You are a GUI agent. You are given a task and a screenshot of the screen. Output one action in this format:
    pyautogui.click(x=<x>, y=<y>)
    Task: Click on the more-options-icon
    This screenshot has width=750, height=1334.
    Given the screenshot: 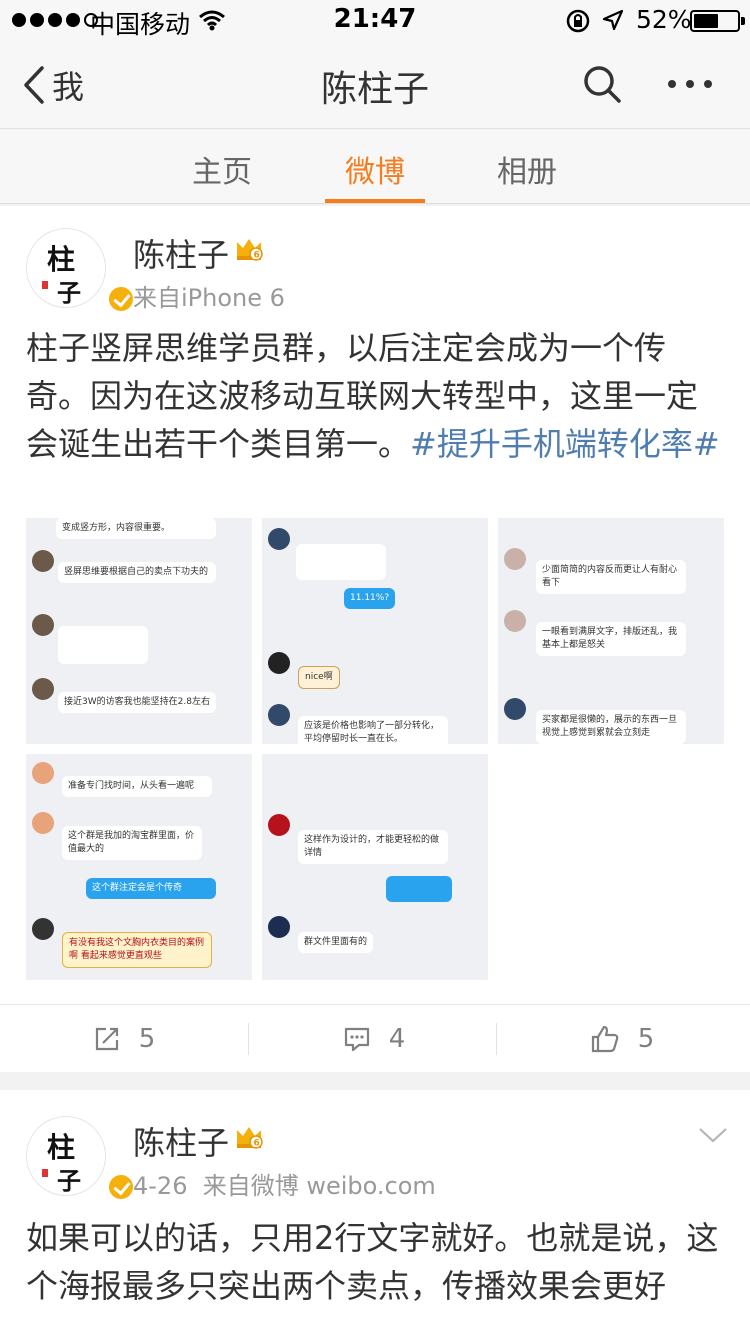 What is the action you would take?
    pyautogui.click(x=690, y=84)
    